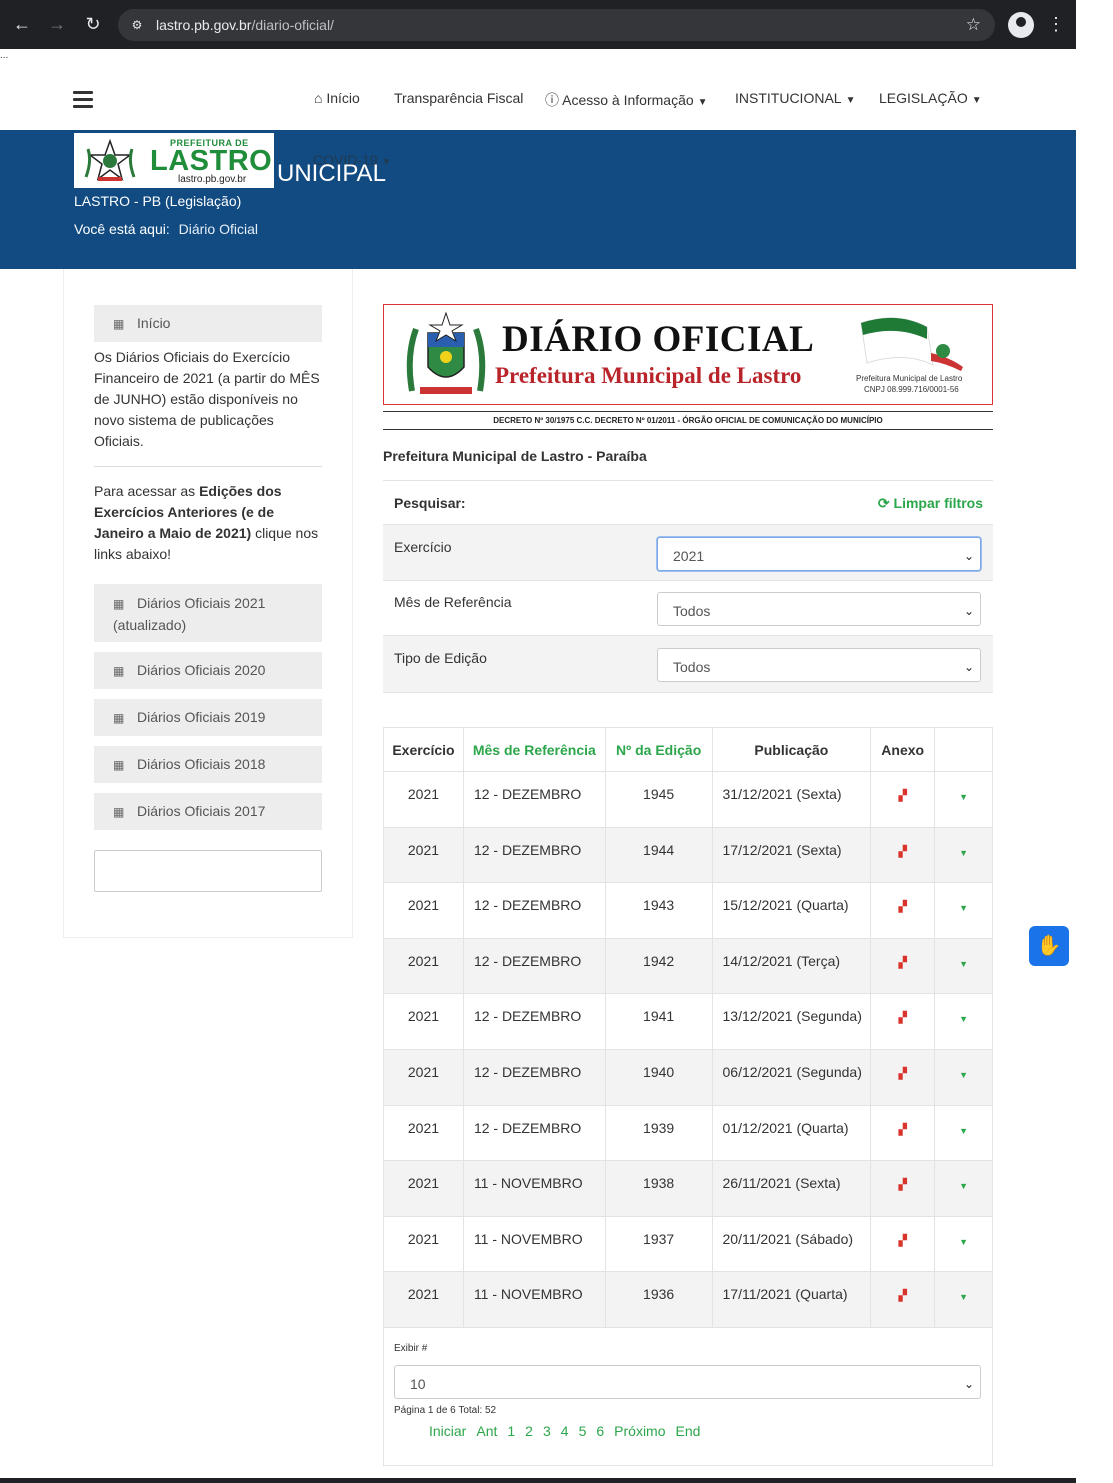  I want to click on sidebar-link-2020: ▦ Diários Oficiais 2020, so click(208, 670).